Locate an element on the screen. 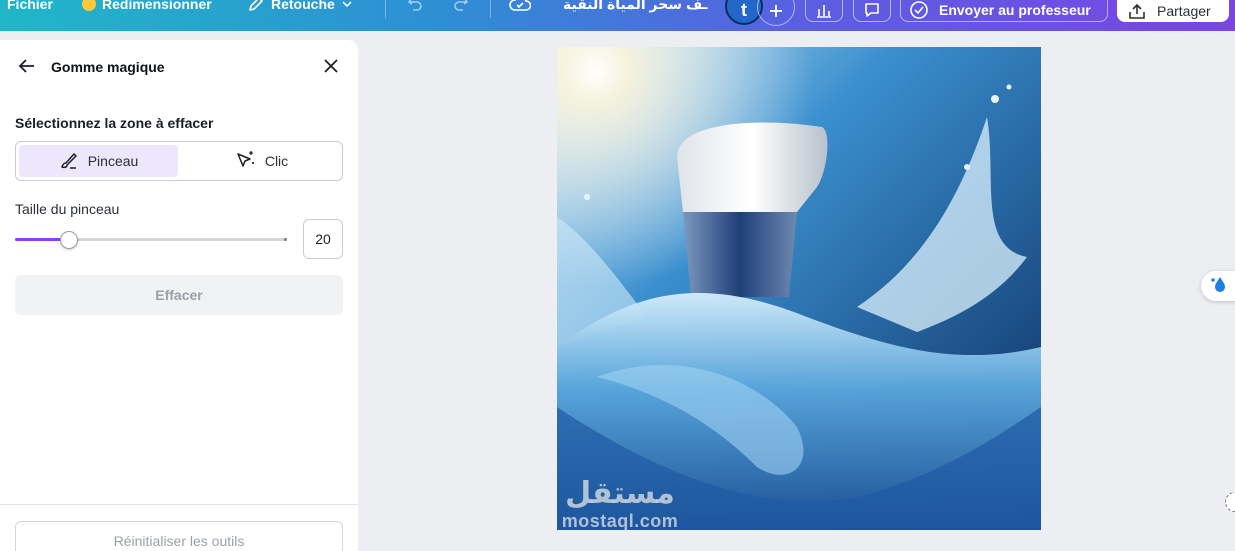  brush-size-input is located at coordinates (323, 239).